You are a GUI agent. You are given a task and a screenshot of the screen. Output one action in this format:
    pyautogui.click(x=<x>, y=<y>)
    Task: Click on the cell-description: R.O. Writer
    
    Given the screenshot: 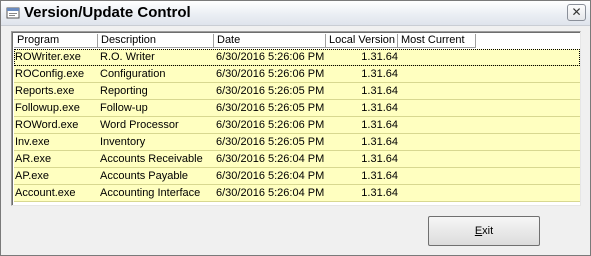 What is the action you would take?
    pyautogui.click(x=127, y=57)
    